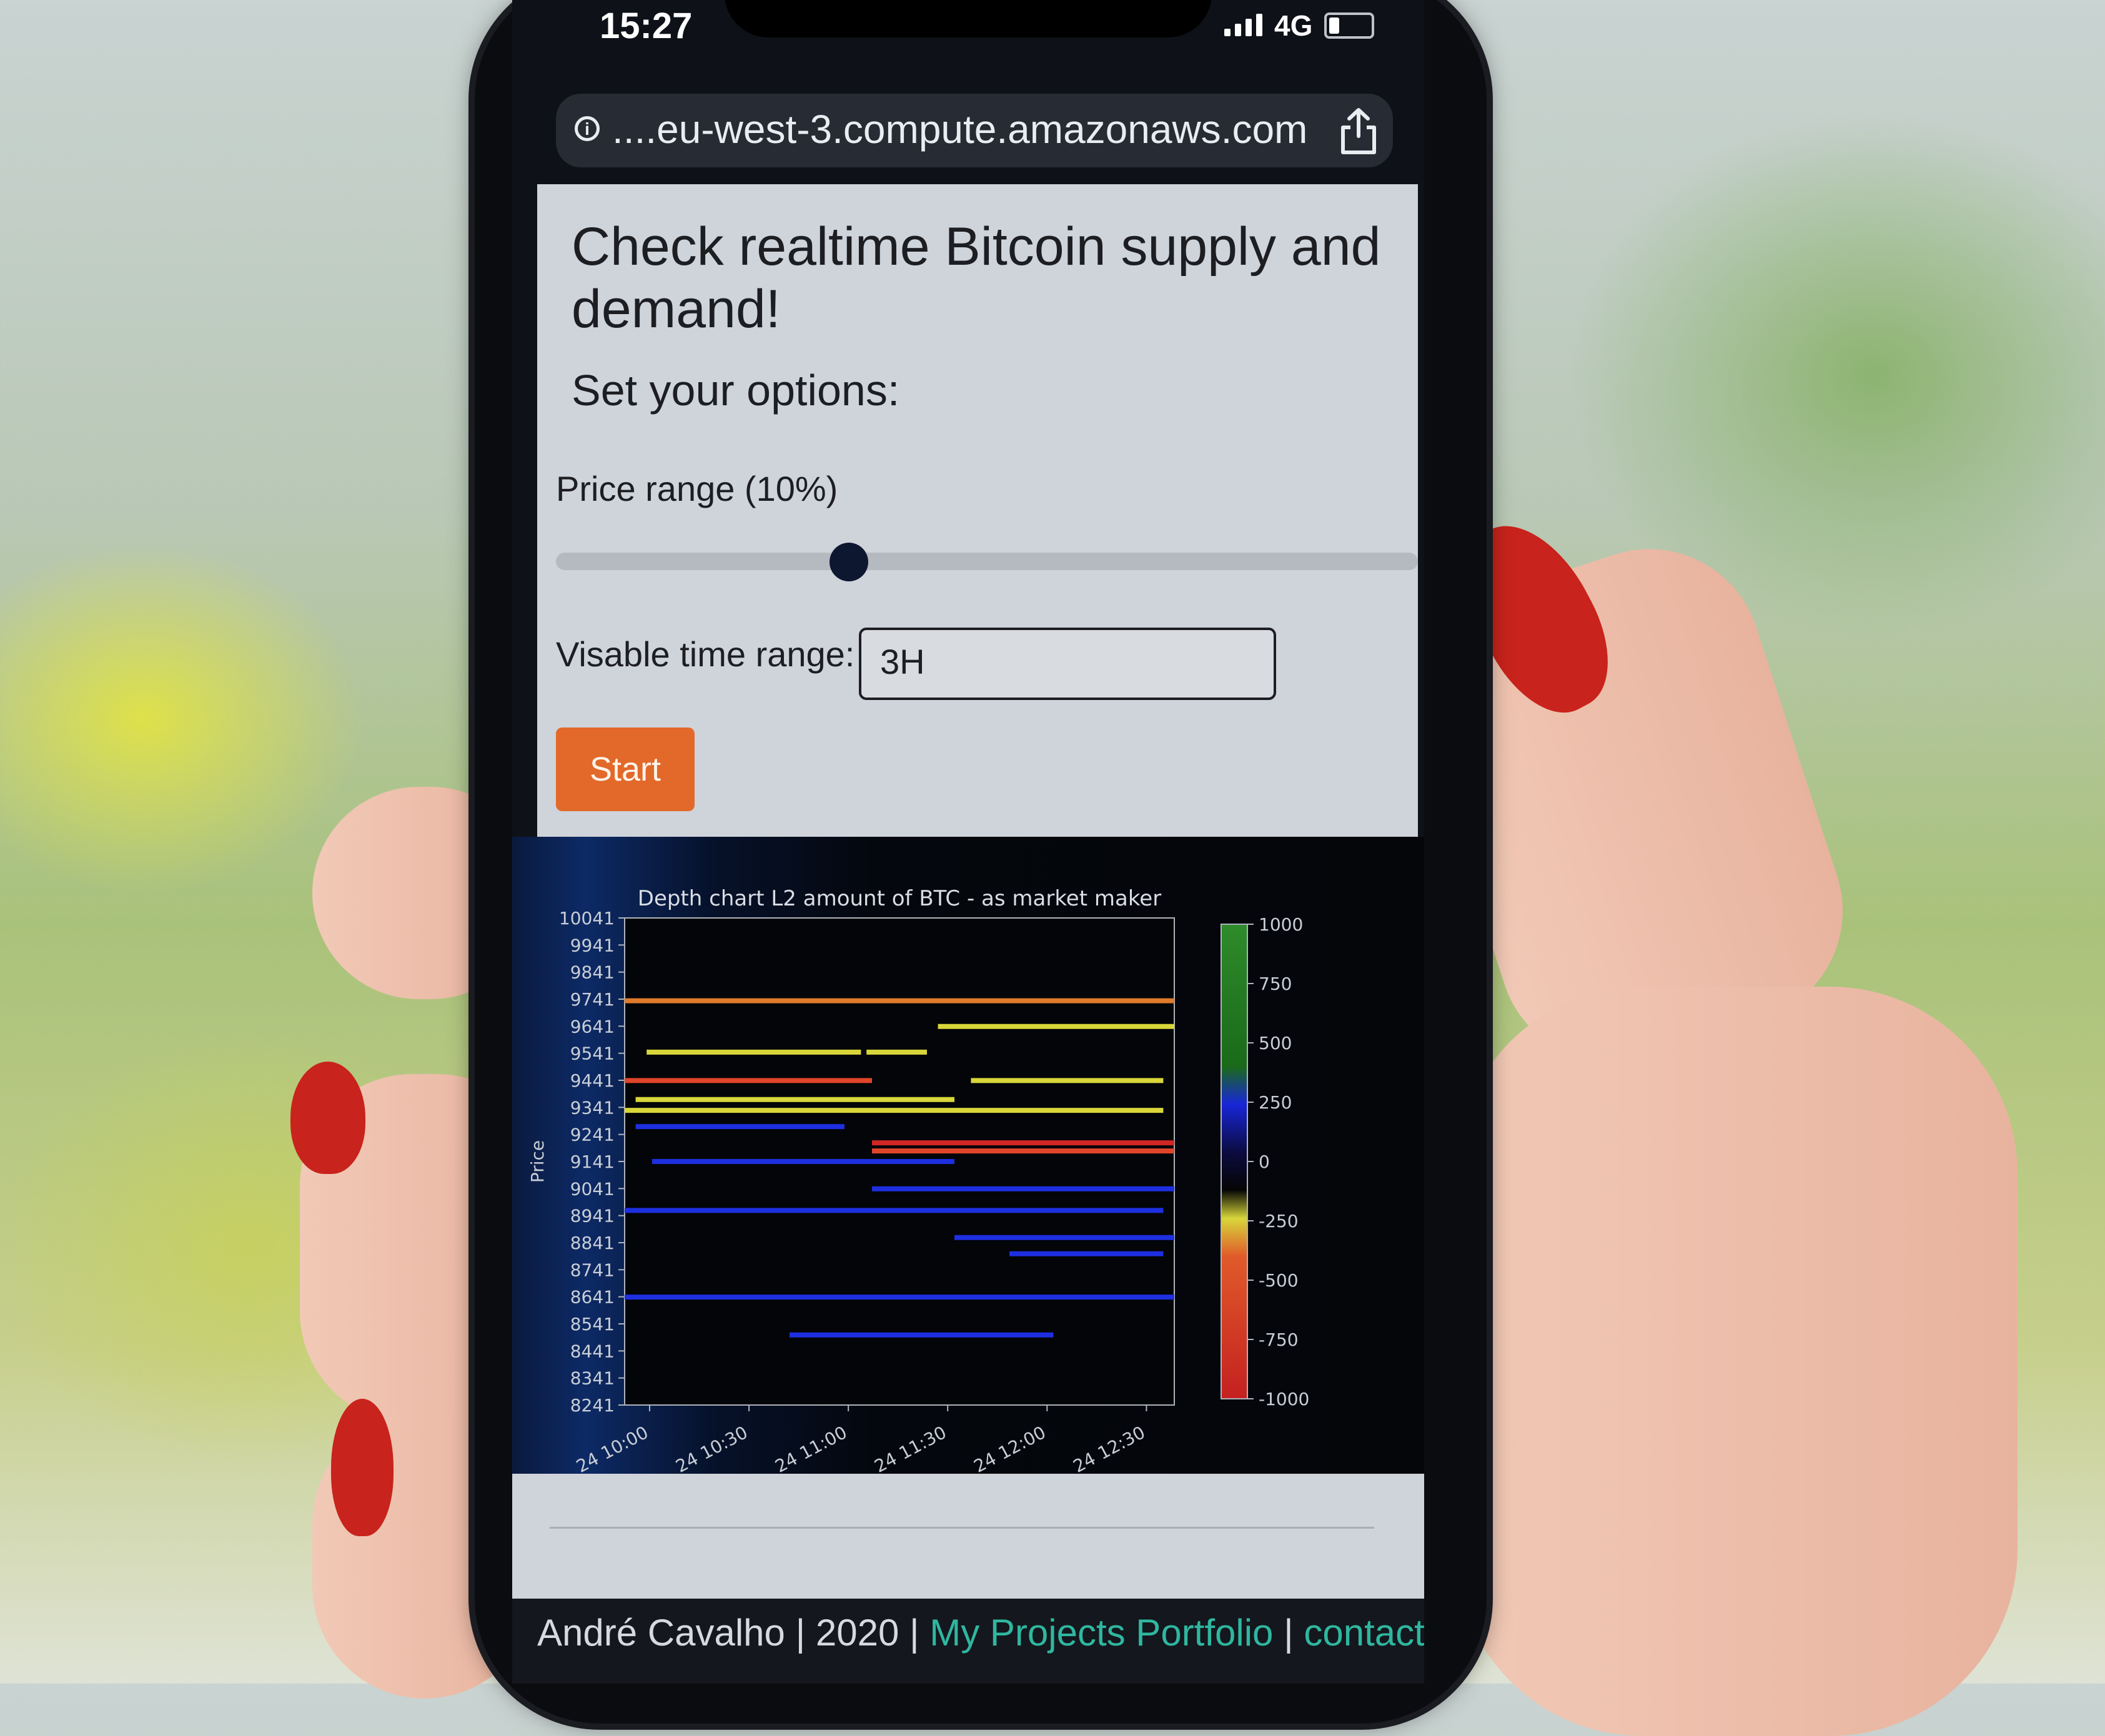 Image resolution: width=2105 pixels, height=1736 pixels. I want to click on colorbar-tick-label: 0, so click(1264, 1162).